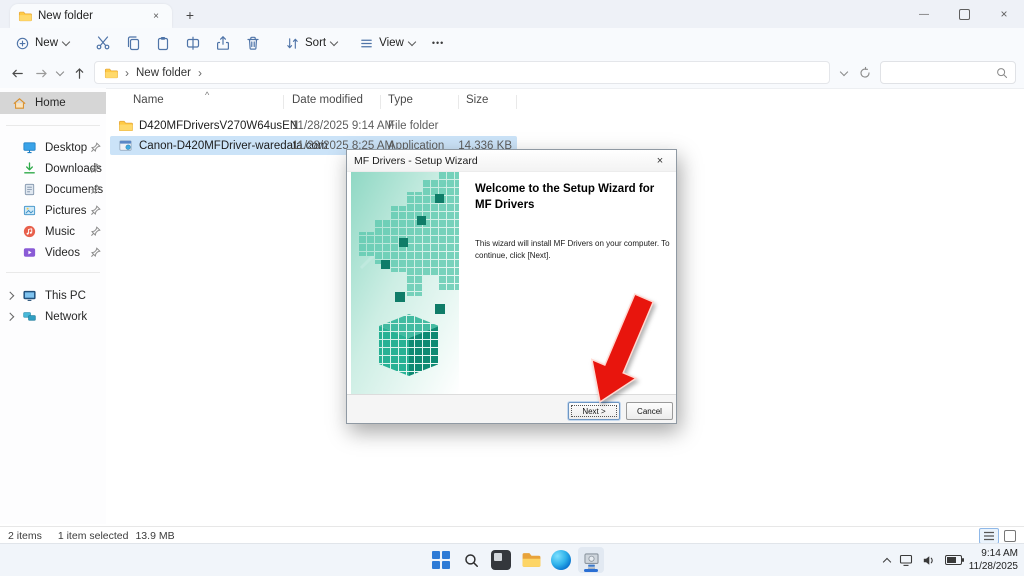 This screenshot has height=576, width=1024. What do you see at coordinates (954, 560) in the screenshot?
I see `battery-icon` at bounding box center [954, 560].